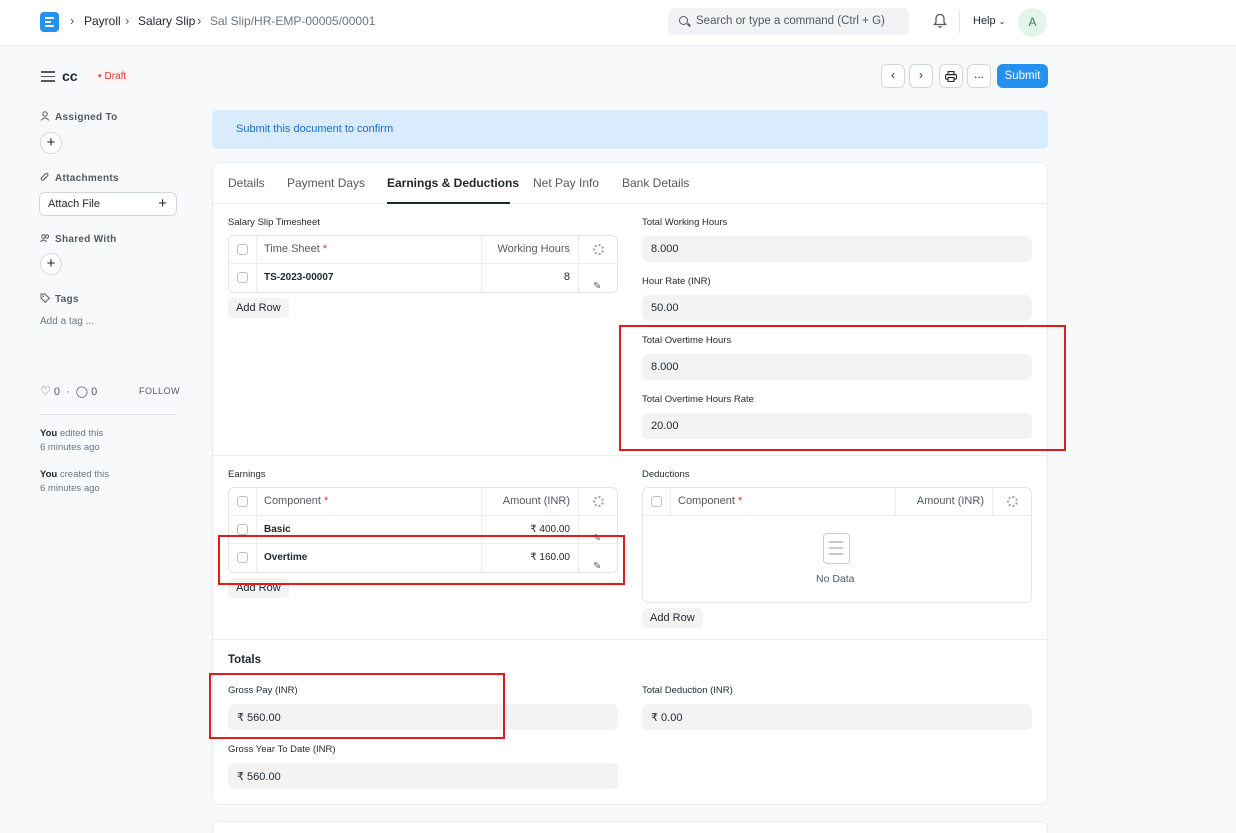 This screenshot has width=1236, height=833. I want to click on follow-button: FOLLOW, so click(159, 391).